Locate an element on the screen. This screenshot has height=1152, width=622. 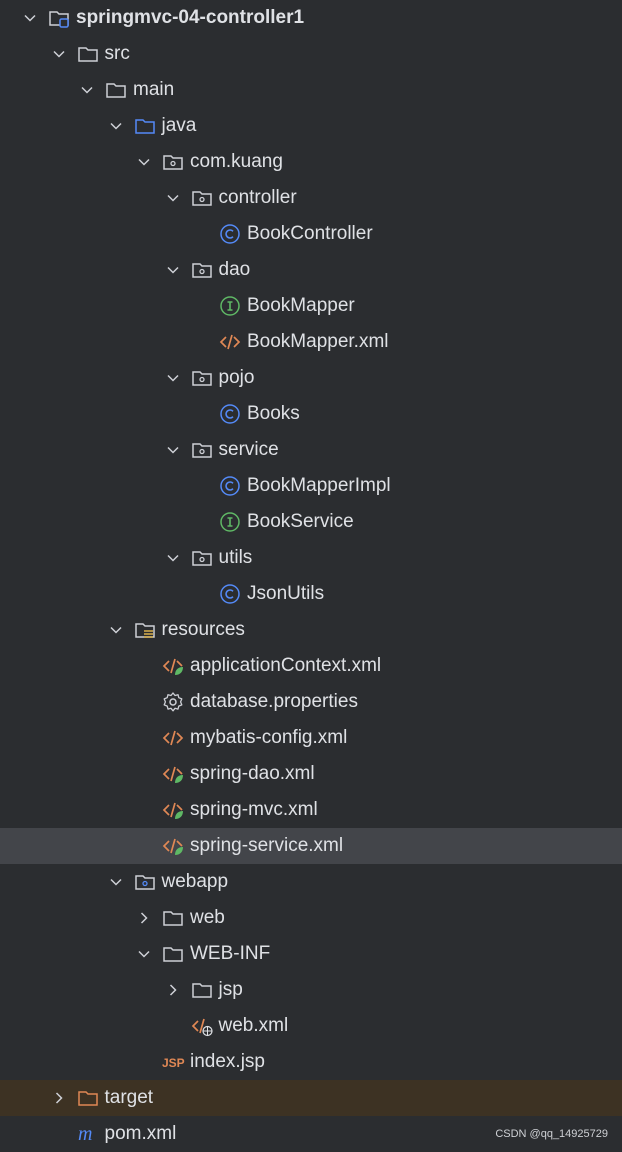
tree-item-label: com.kuang is located at coordinates (236, 161).